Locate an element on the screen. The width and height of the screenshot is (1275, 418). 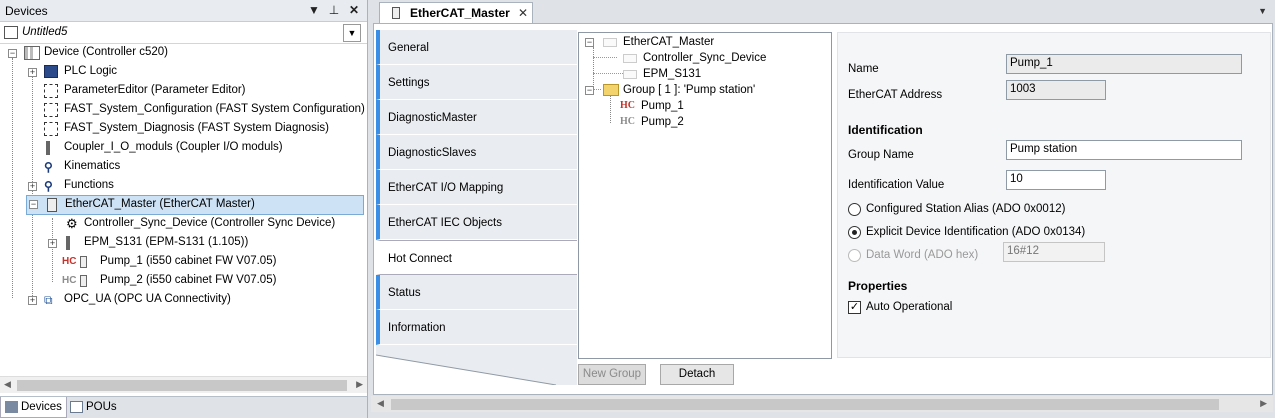
detach-button: Detach is located at coordinates (697, 374).